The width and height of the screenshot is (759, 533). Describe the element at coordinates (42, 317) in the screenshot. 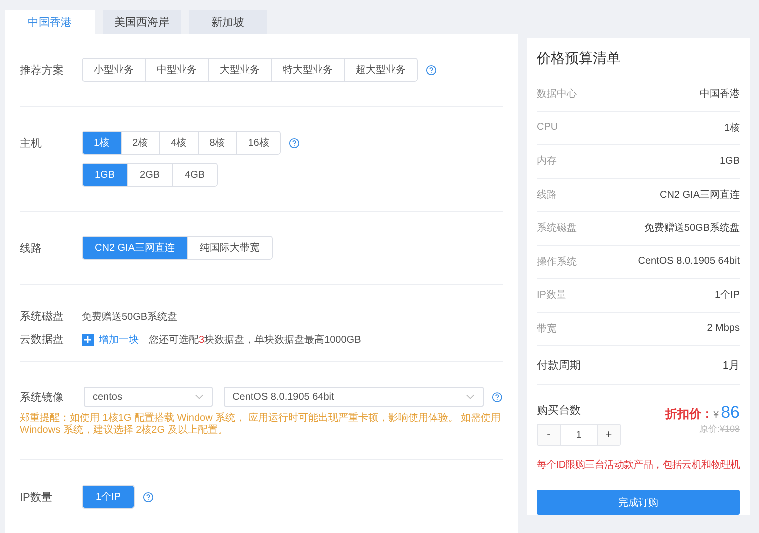

I see `system-disk-label: 系统磁盘` at that location.